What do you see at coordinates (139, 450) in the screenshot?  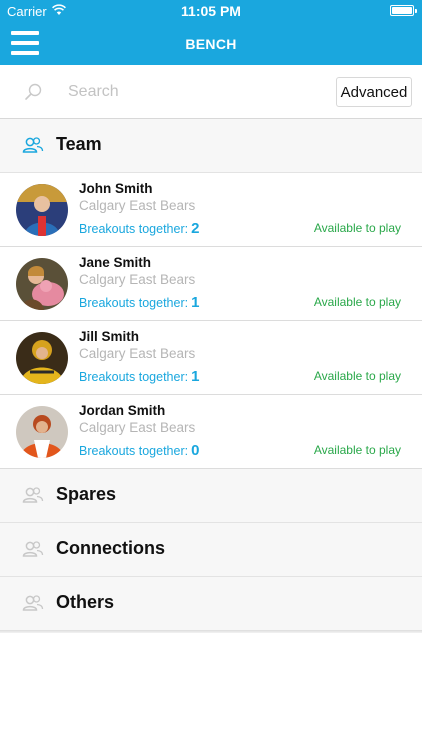 I see `breakouts-together: Breakouts together: 0` at bounding box center [139, 450].